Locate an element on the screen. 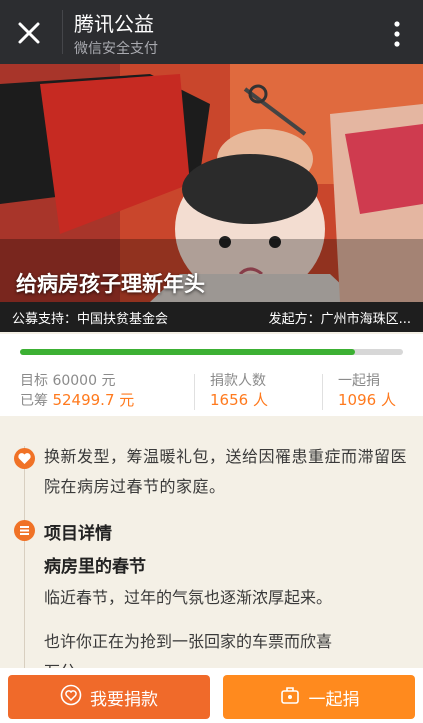  list-icon is located at coordinates (24, 530).